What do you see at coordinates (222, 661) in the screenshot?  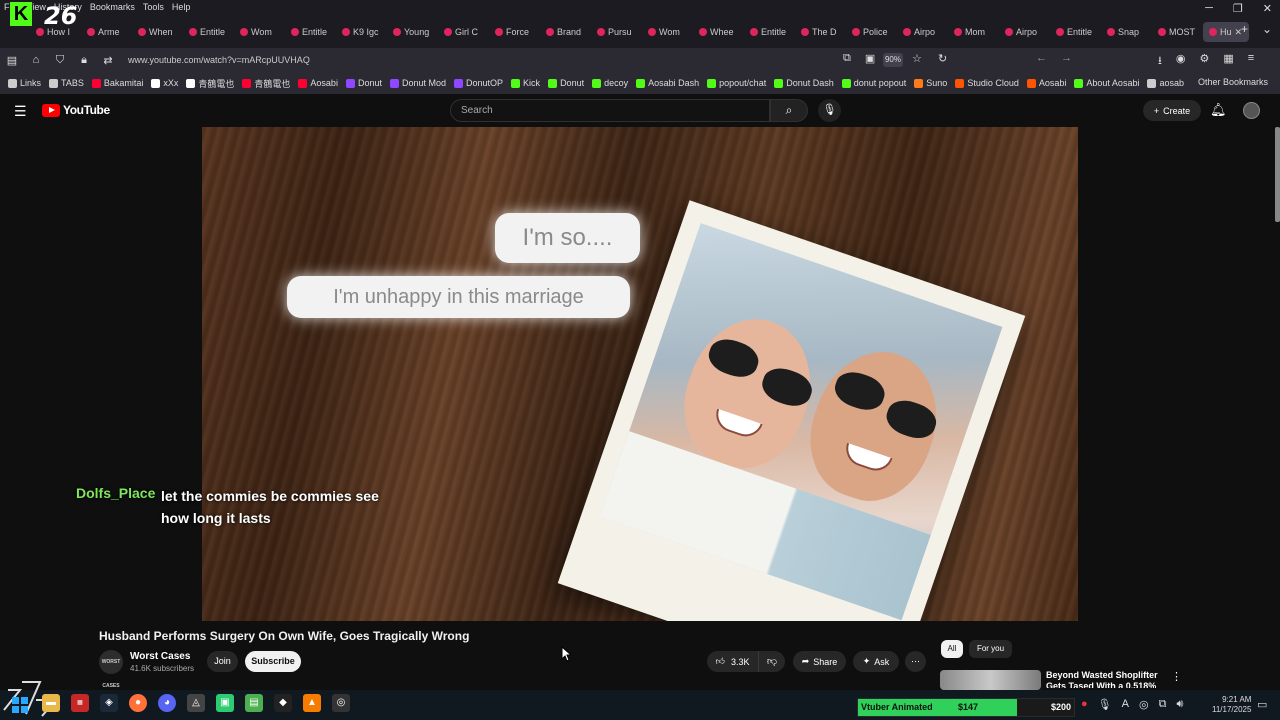 I see `join-button: Join` at bounding box center [222, 661].